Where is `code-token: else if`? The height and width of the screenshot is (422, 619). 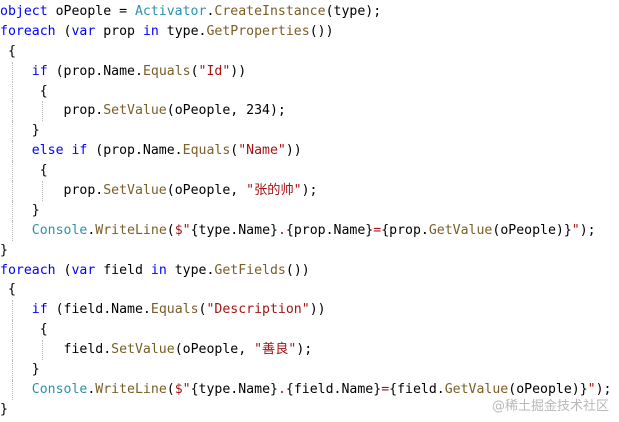
code-token: else if is located at coordinates (59, 151).